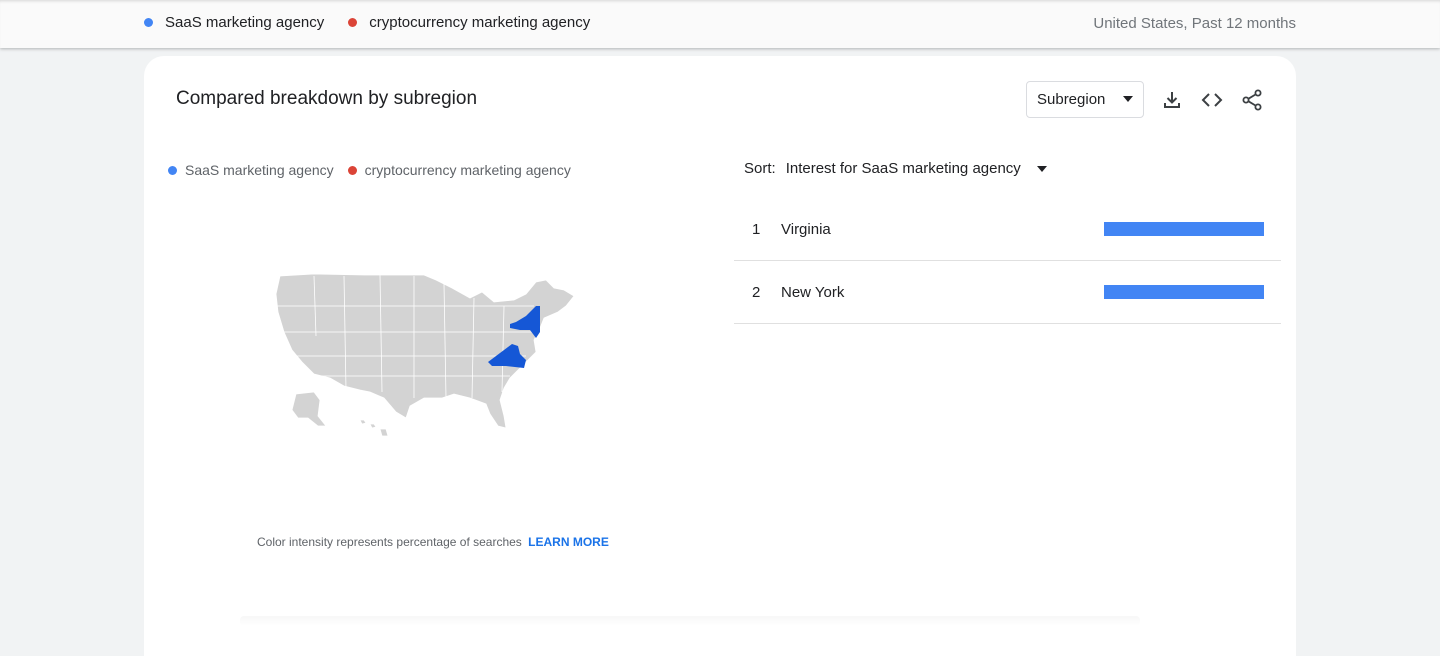  What do you see at coordinates (480, 22) in the screenshot?
I see `term-label: cryptocurrency marketing agency` at bounding box center [480, 22].